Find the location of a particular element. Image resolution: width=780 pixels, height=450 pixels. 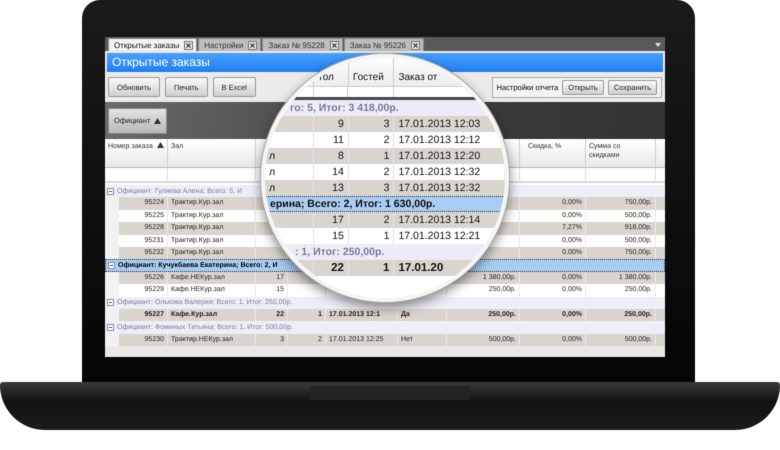

group-label: го: 5, Итог: 3 418,00р. is located at coordinates (344, 108).